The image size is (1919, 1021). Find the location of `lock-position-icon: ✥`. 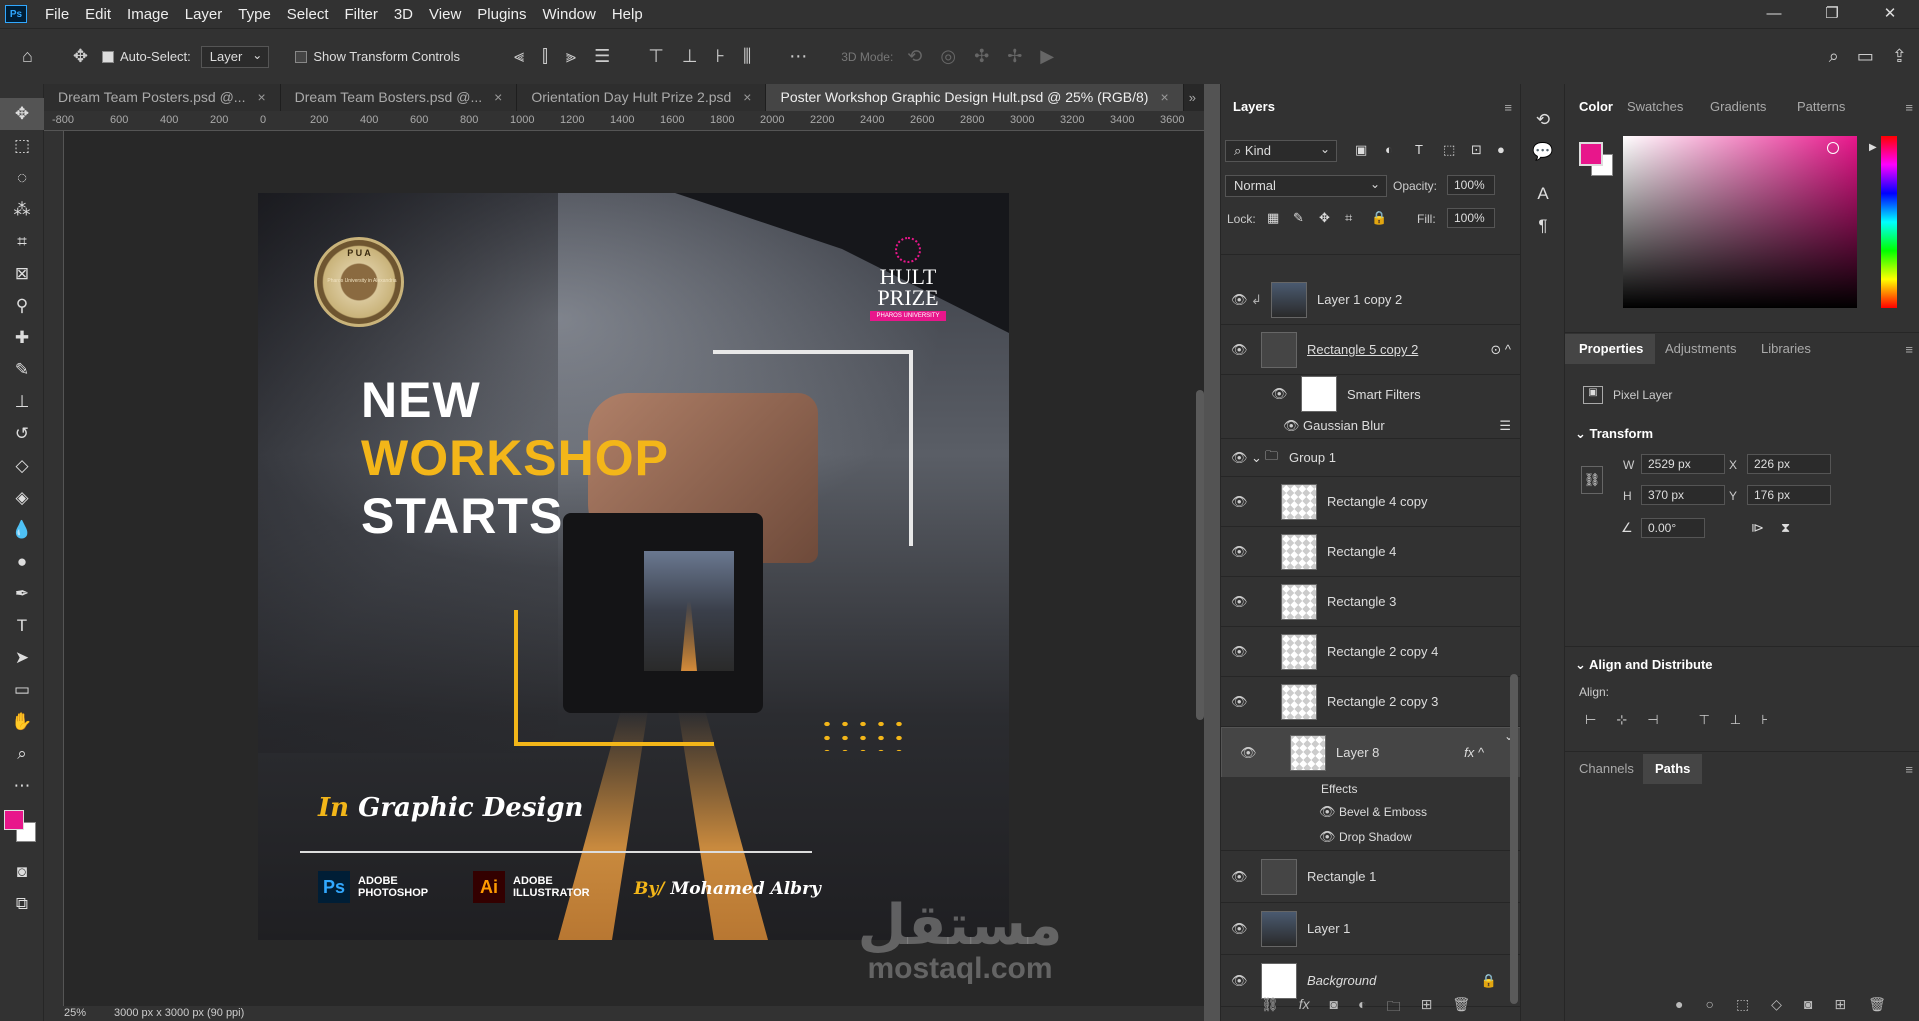

lock-position-icon: ✥ is located at coordinates (1324, 218).